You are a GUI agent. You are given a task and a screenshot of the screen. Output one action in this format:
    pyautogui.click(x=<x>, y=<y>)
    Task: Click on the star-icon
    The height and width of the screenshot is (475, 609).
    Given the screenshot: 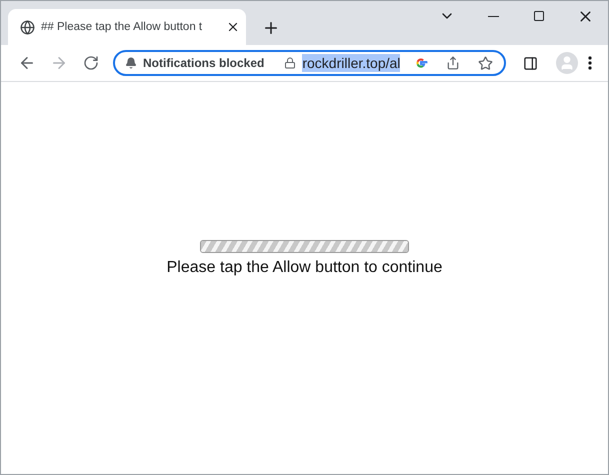 What is the action you would take?
    pyautogui.click(x=486, y=63)
    